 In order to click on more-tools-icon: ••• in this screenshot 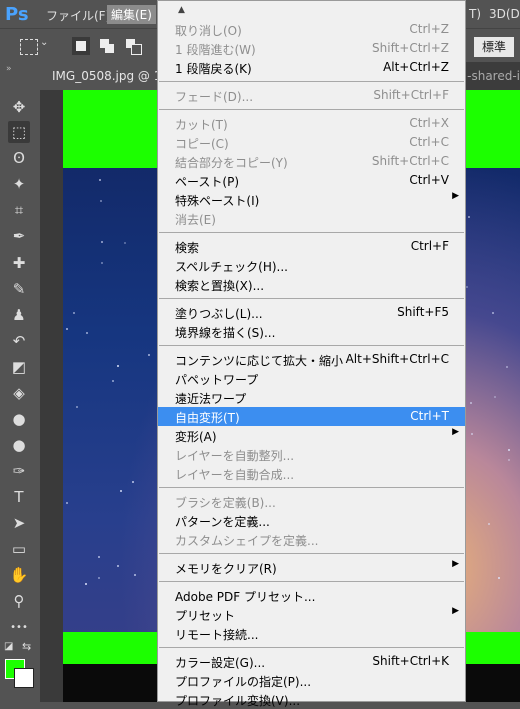, I will do `click(19, 628)`.